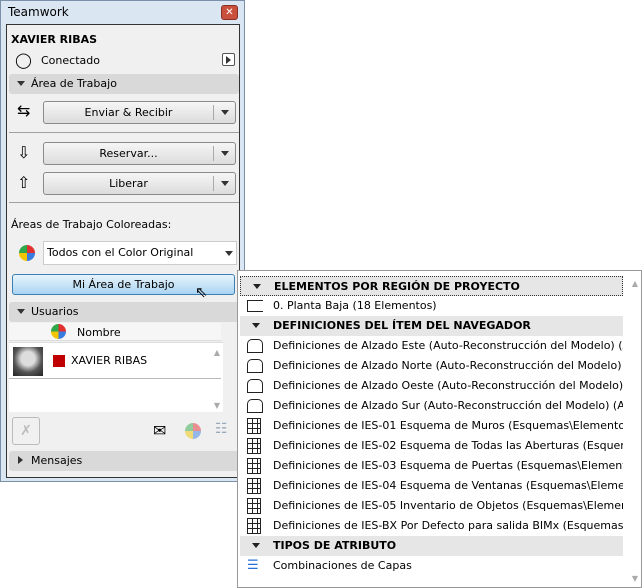  What do you see at coordinates (91, 224) in the screenshot?
I see `colored-areas-label: Áreas de Trabajo Coloreadas:` at bounding box center [91, 224].